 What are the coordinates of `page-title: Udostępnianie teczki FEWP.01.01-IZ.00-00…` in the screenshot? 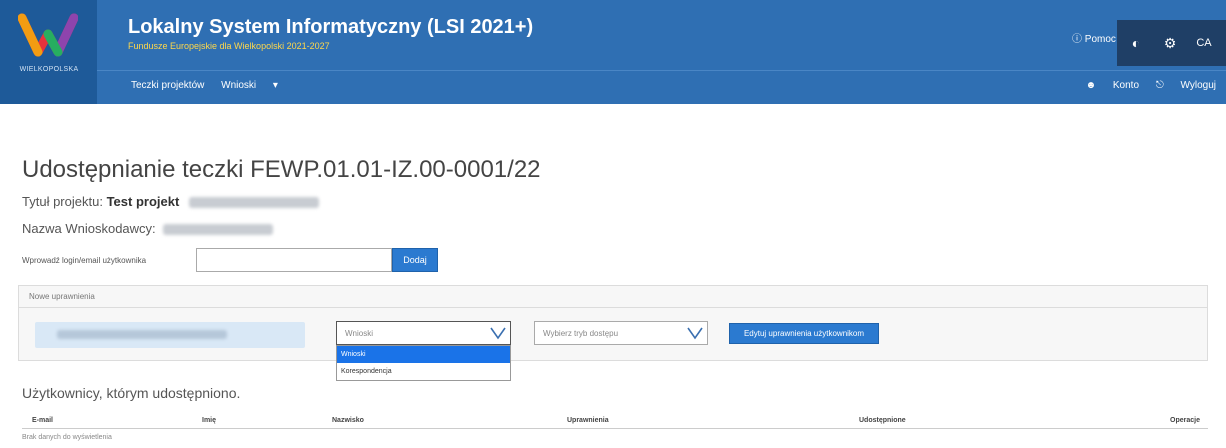 It's located at (281, 169).